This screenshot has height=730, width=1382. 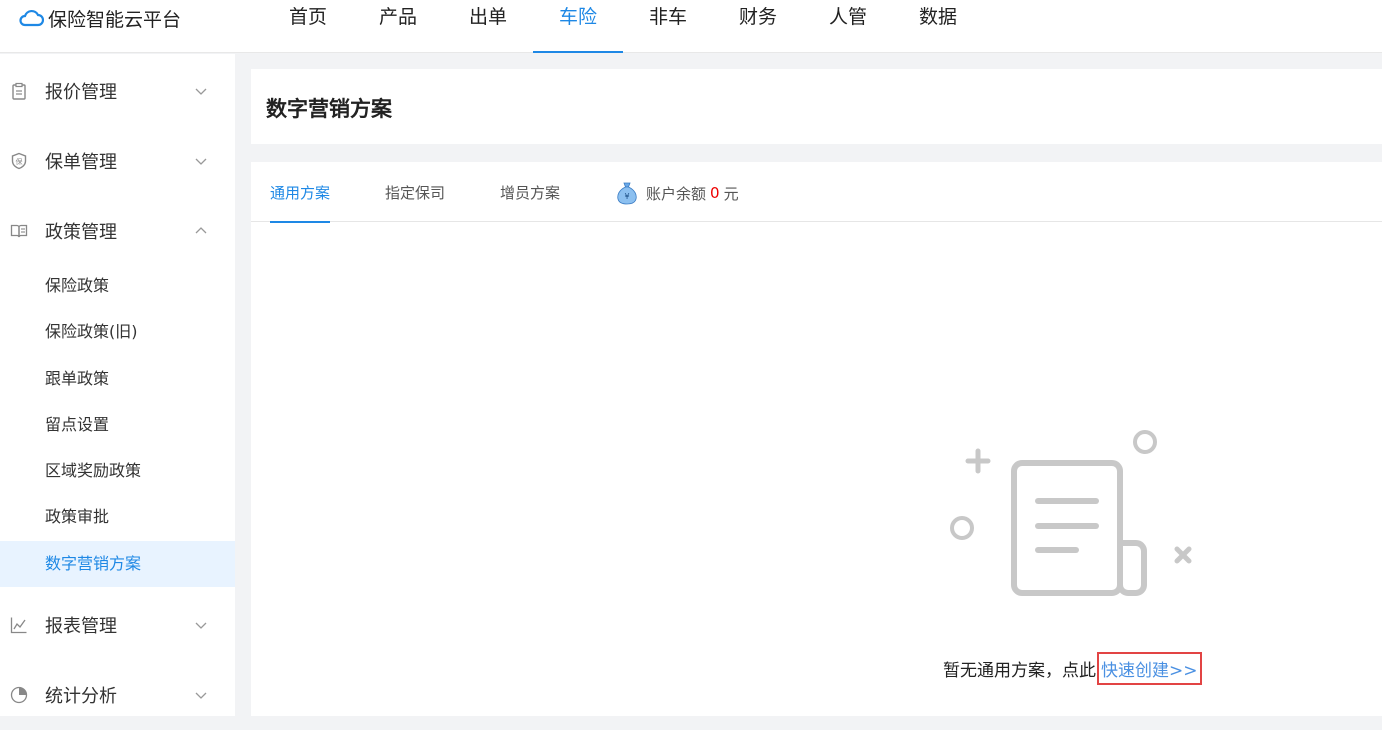 What do you see at coordinates (308, 26) in the screenshot?
I see `nav-item-home: 首页` at bounding box center [308, 26].